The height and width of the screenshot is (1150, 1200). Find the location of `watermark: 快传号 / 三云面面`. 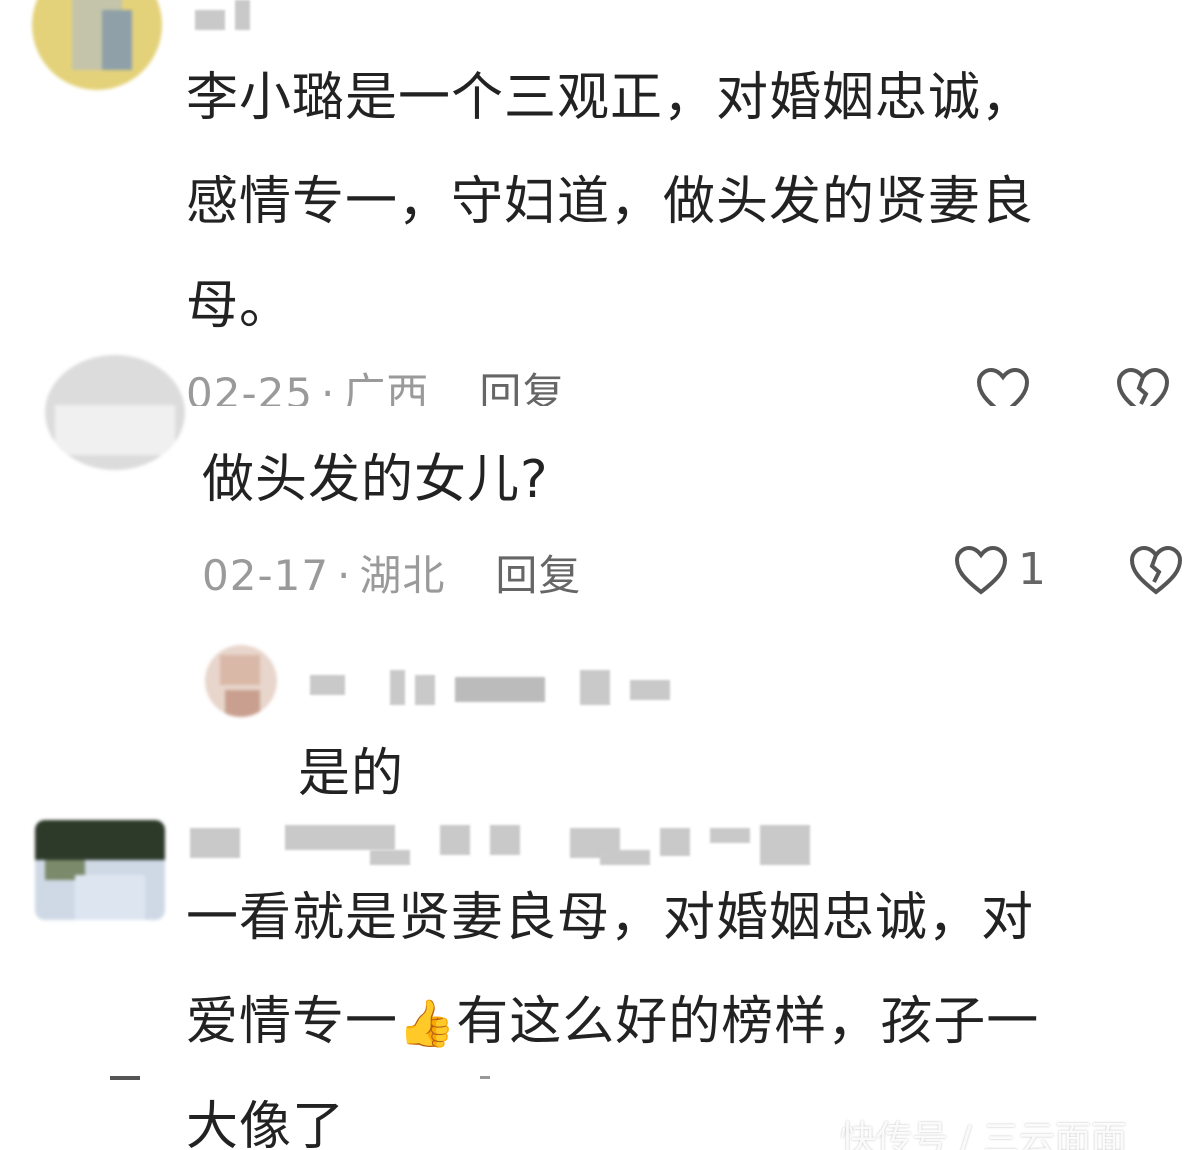

watermark: 快传号 / 三云面面 is located at coordinates (984, 1134).